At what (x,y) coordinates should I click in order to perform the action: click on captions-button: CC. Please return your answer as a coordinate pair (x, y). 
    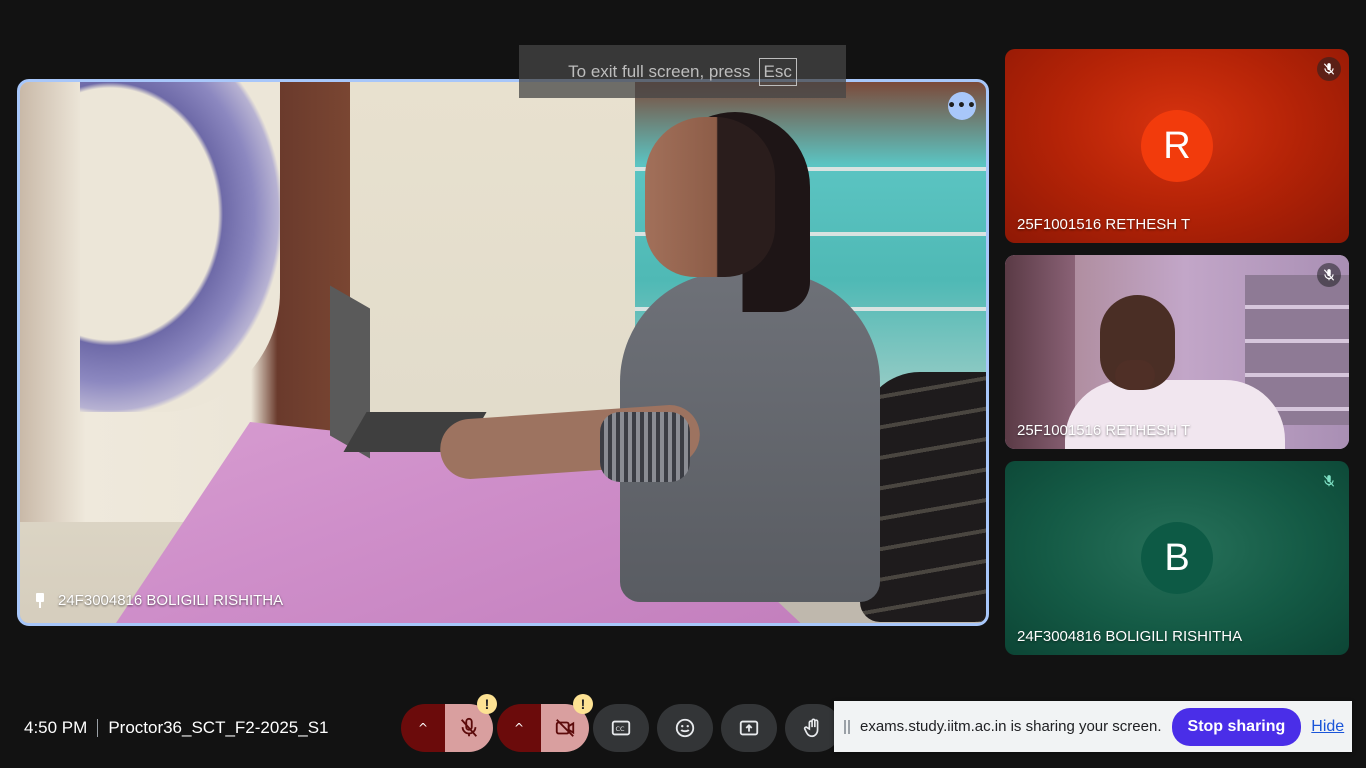
    Looking at the image, I should click on (621, 728).